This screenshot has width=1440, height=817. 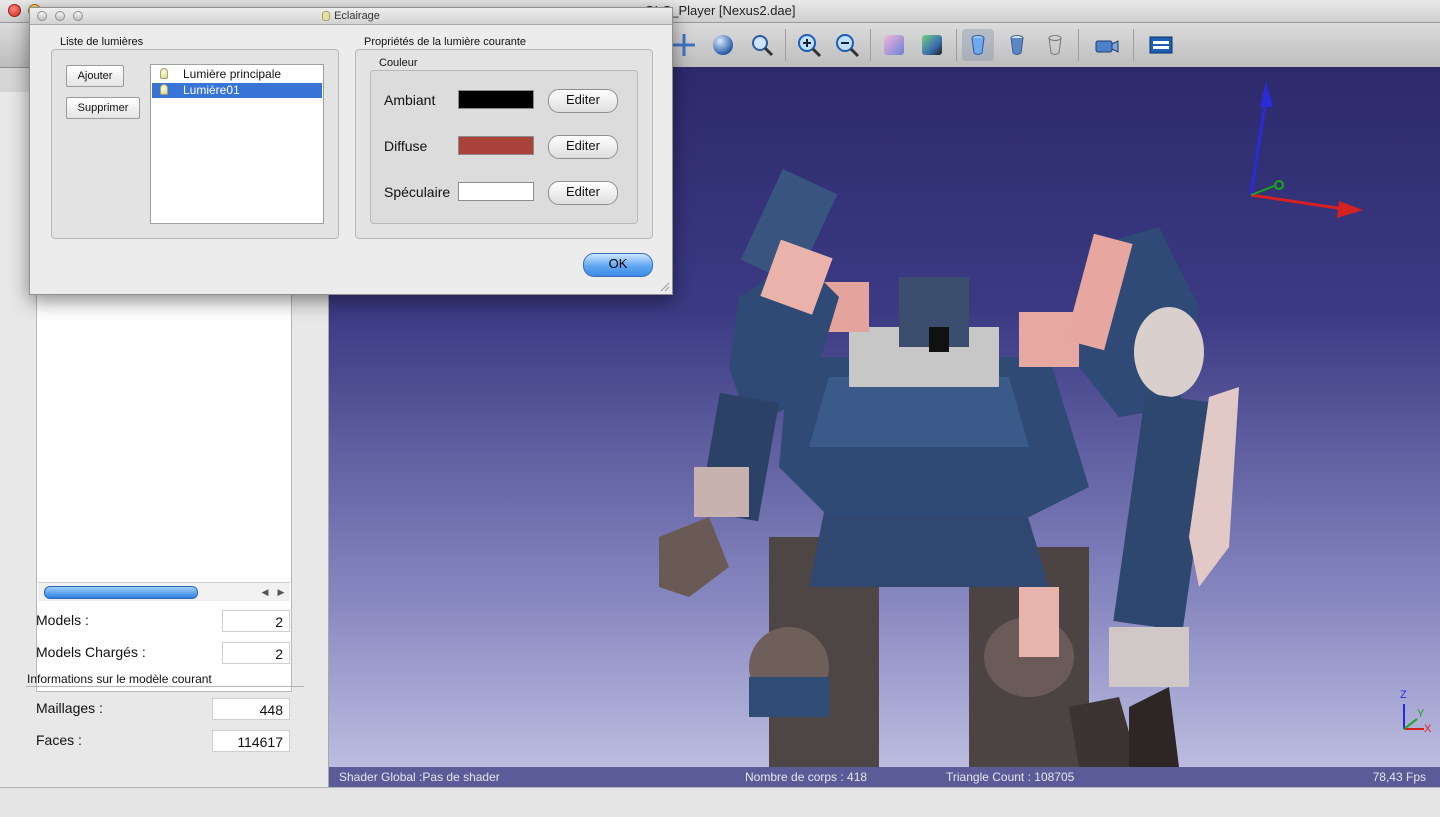 What do you see at coordinates (445, 42) in the screenshot?
I see `properties-group-label: Propriétés de la lumière courante` at bounding box center [445, 42].